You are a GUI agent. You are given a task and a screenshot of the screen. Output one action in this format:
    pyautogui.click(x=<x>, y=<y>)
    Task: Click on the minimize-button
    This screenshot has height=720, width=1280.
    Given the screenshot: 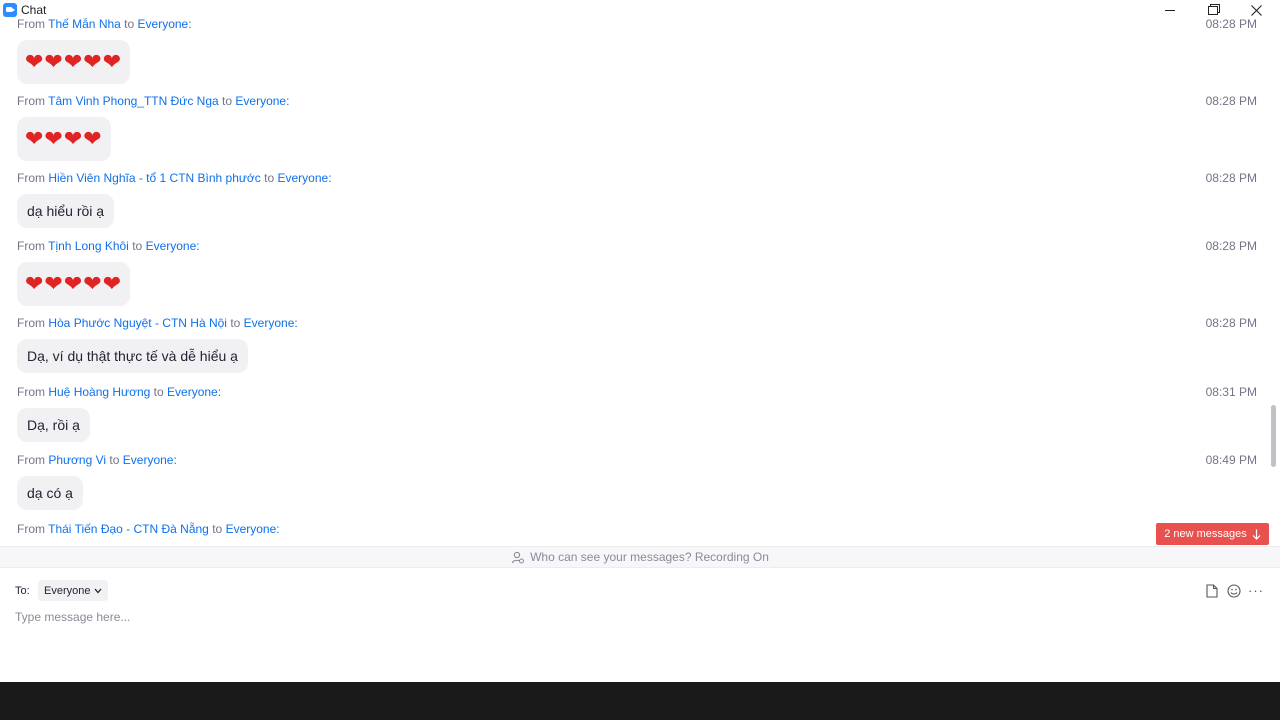 What is the action you would take?
    pyautogui.click(x=1170, y=10)
    